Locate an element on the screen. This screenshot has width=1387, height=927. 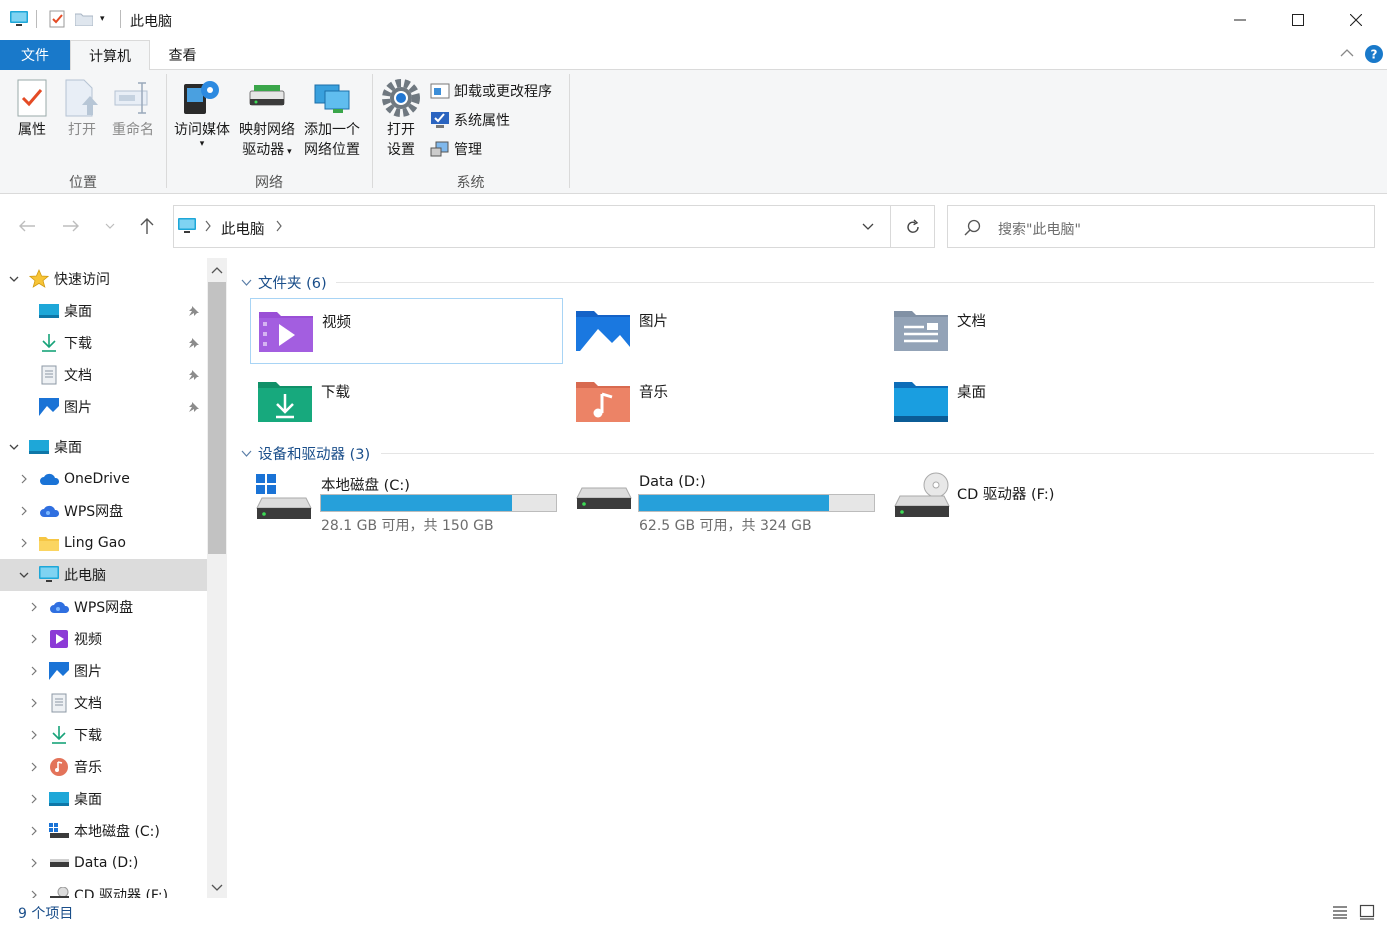
nav-quick-access: 快速访问 is located at coordinates (103, 279).